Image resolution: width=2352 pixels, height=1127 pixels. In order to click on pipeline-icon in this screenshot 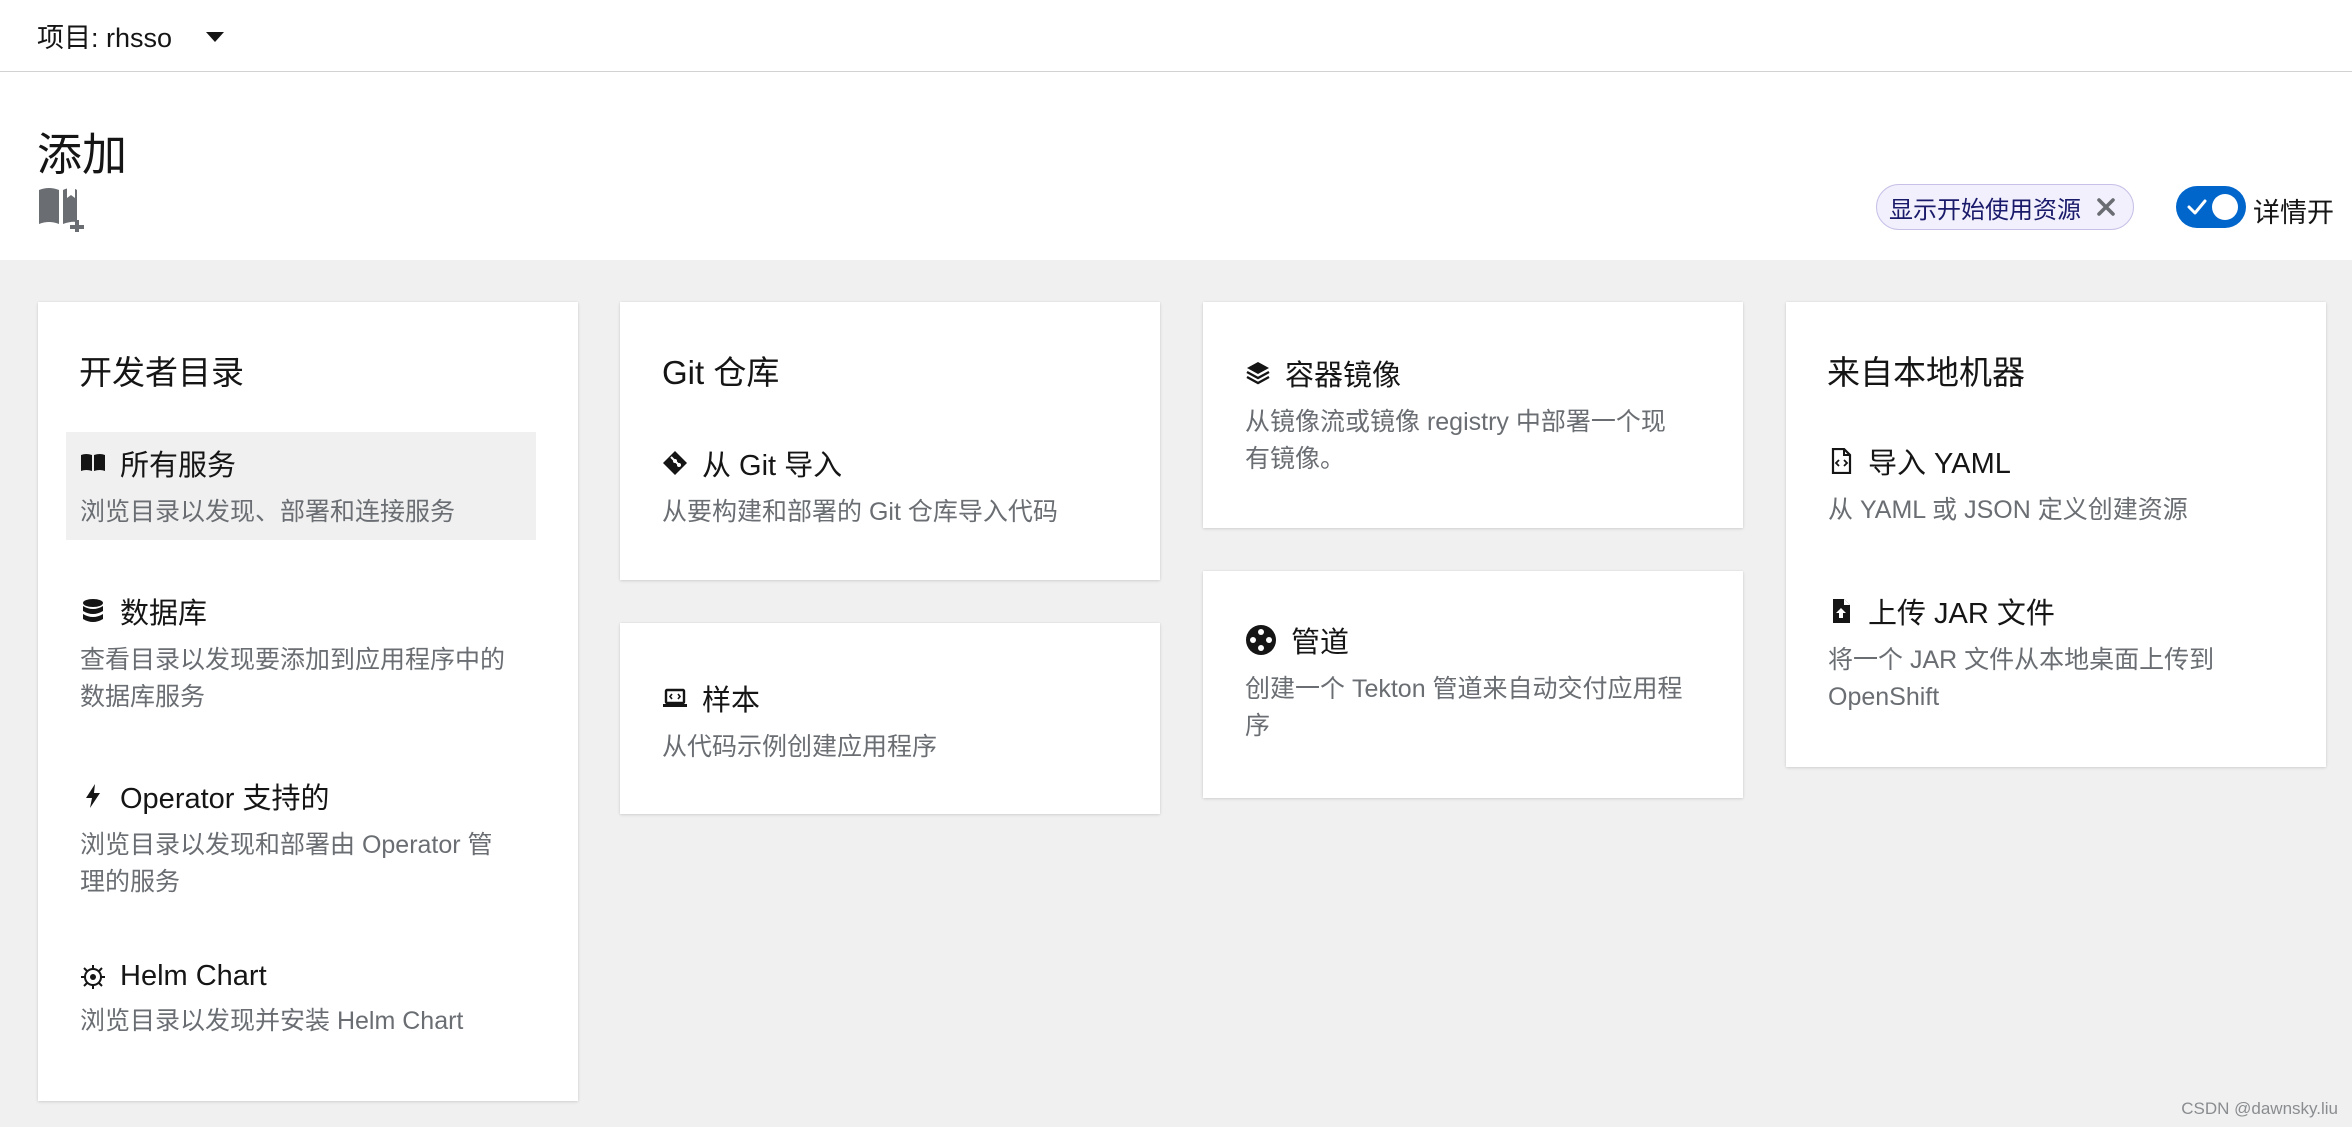, I will do `click(1261, 640)`.